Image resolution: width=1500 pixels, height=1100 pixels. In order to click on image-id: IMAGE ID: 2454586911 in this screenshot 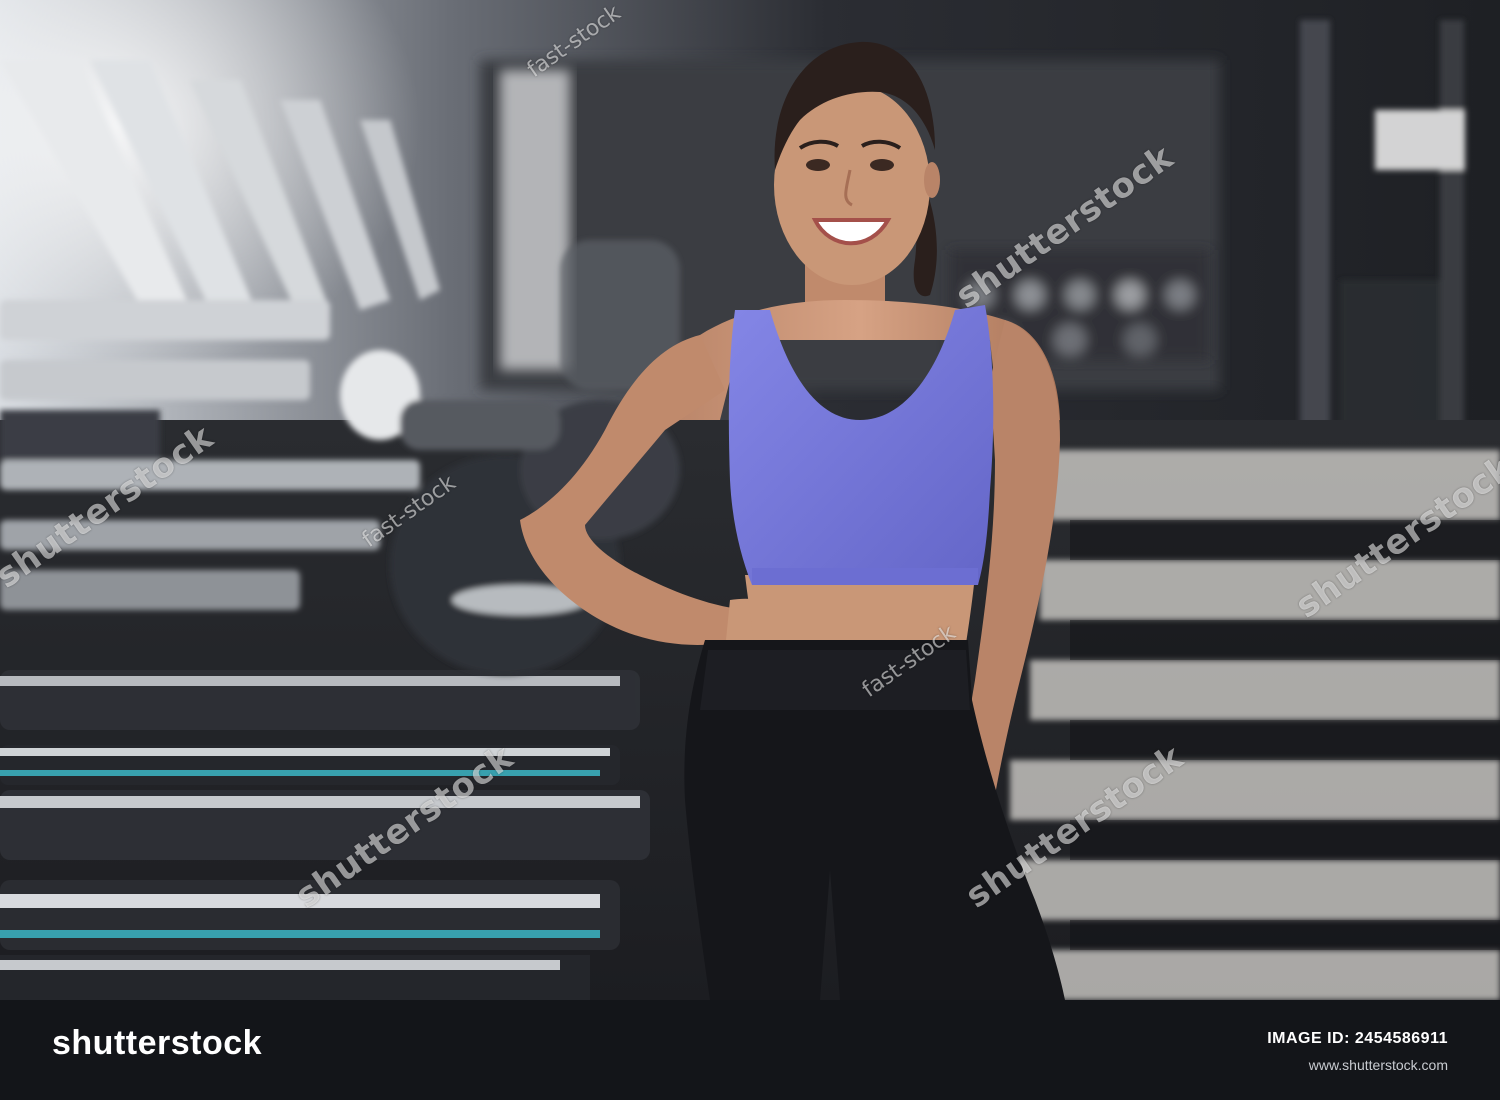, I will do `click(1357, 1039)`.